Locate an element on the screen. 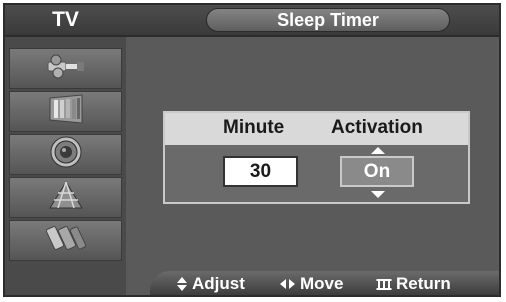  minute-label: Minute is located at coordinates (254, 127).